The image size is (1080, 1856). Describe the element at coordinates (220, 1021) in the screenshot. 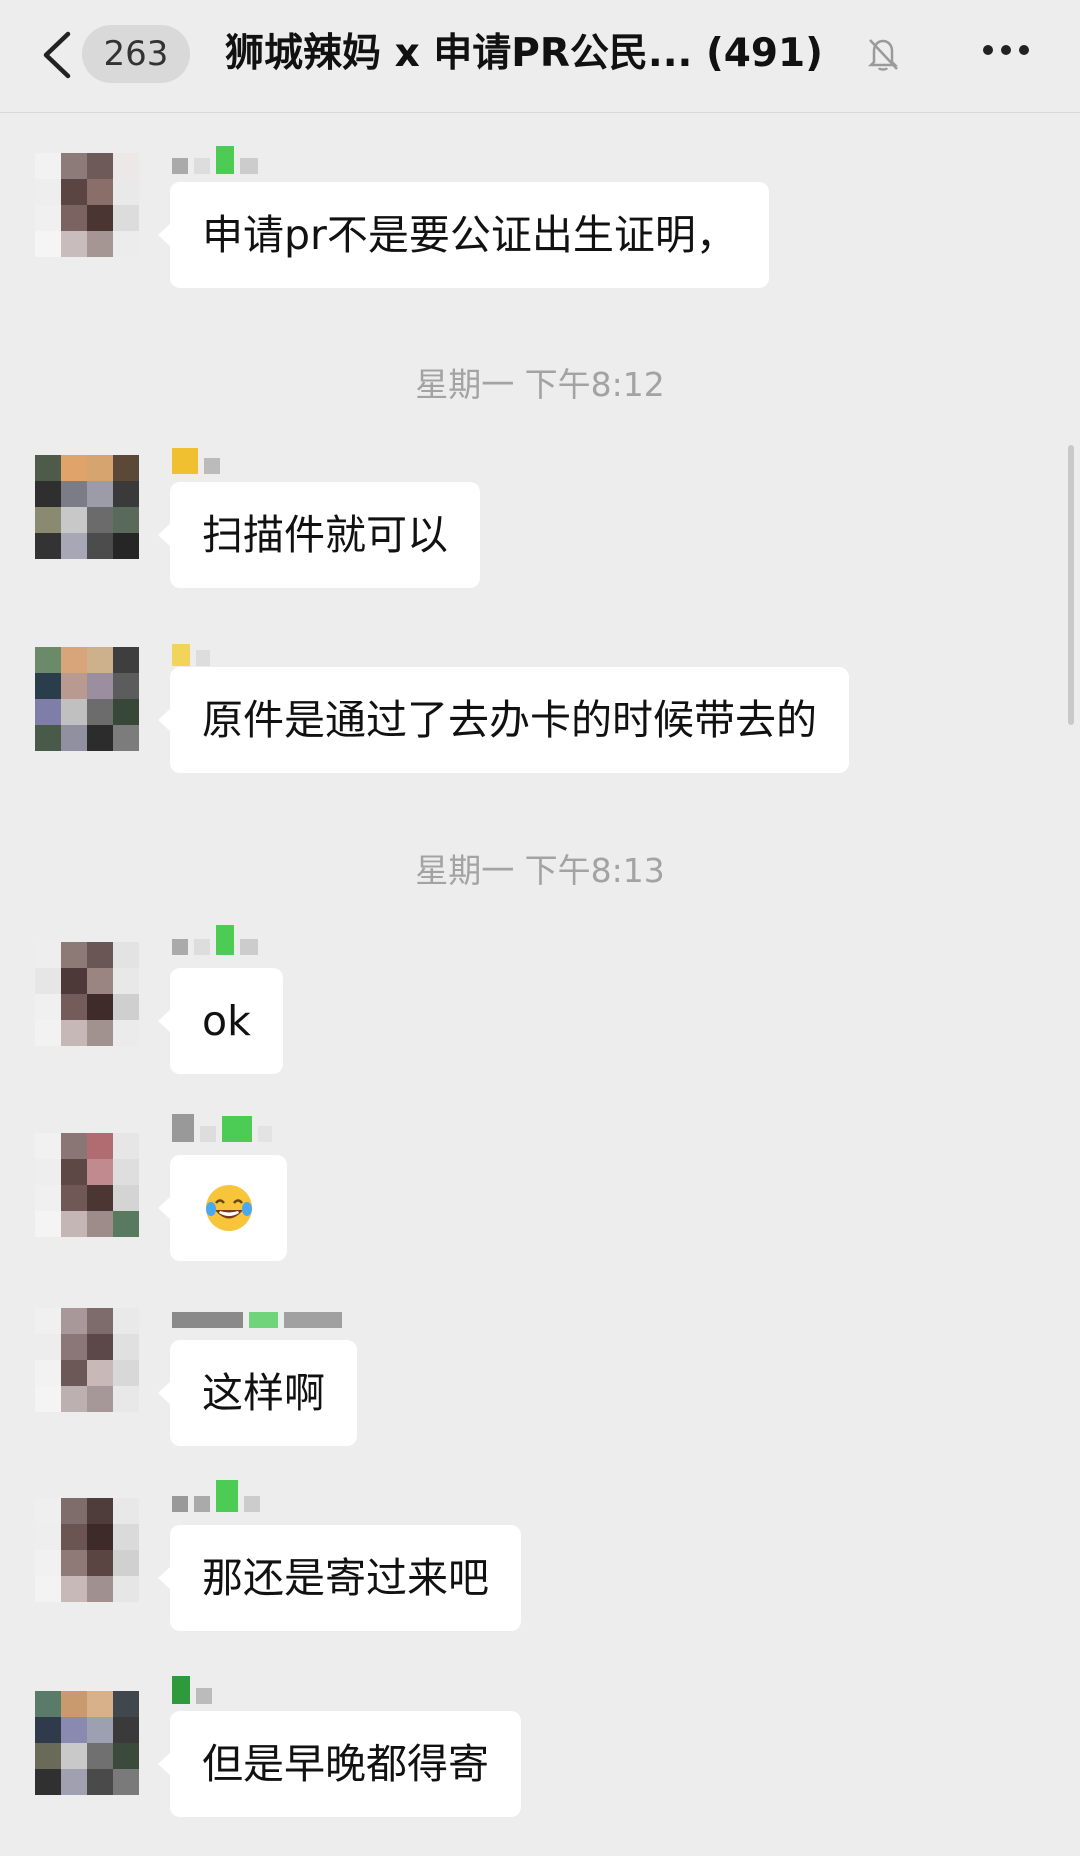

I see `message-bubble: ok` at that location.